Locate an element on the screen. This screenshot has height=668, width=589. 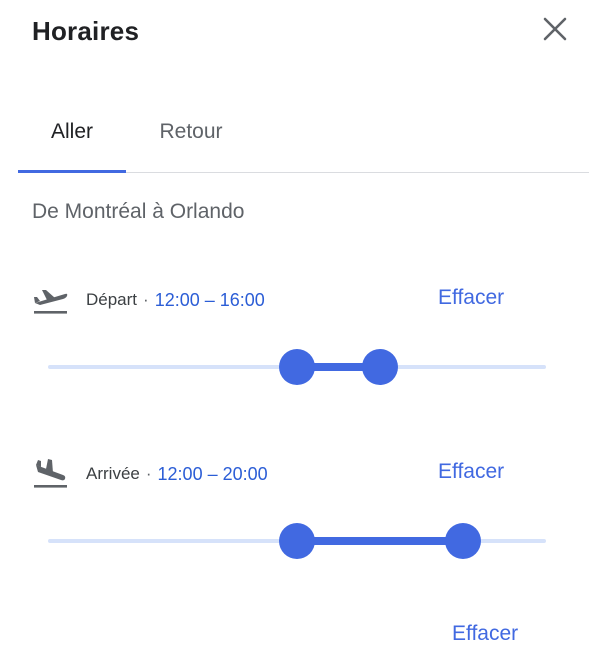
departure-range: 12:00 – 16:00 is located at coordinates (209, 299).